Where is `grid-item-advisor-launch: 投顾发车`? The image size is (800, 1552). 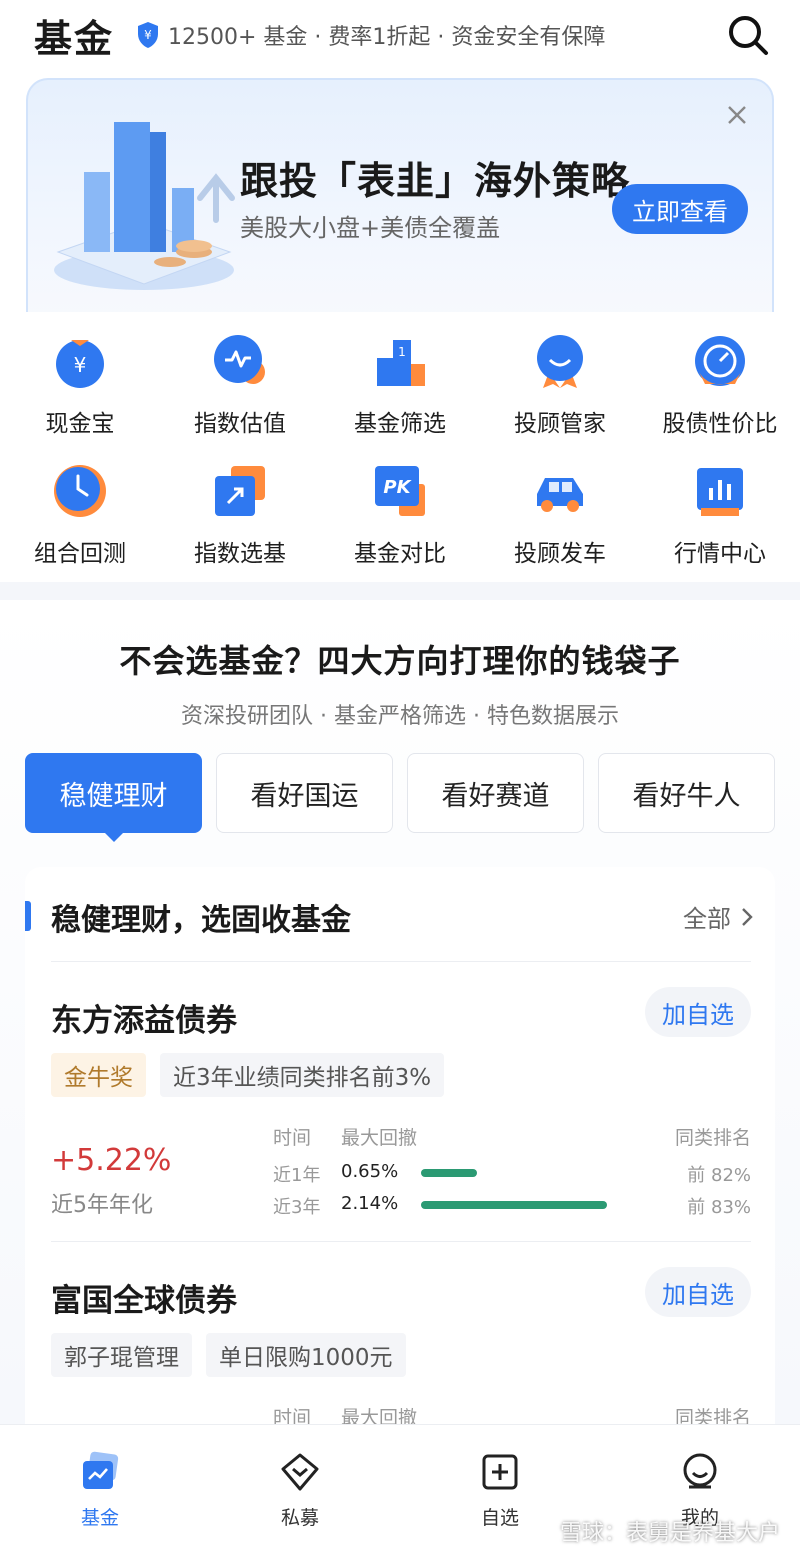 grid-item-advisor-launch: 投顾发车 is located at coordinates (560, 508).